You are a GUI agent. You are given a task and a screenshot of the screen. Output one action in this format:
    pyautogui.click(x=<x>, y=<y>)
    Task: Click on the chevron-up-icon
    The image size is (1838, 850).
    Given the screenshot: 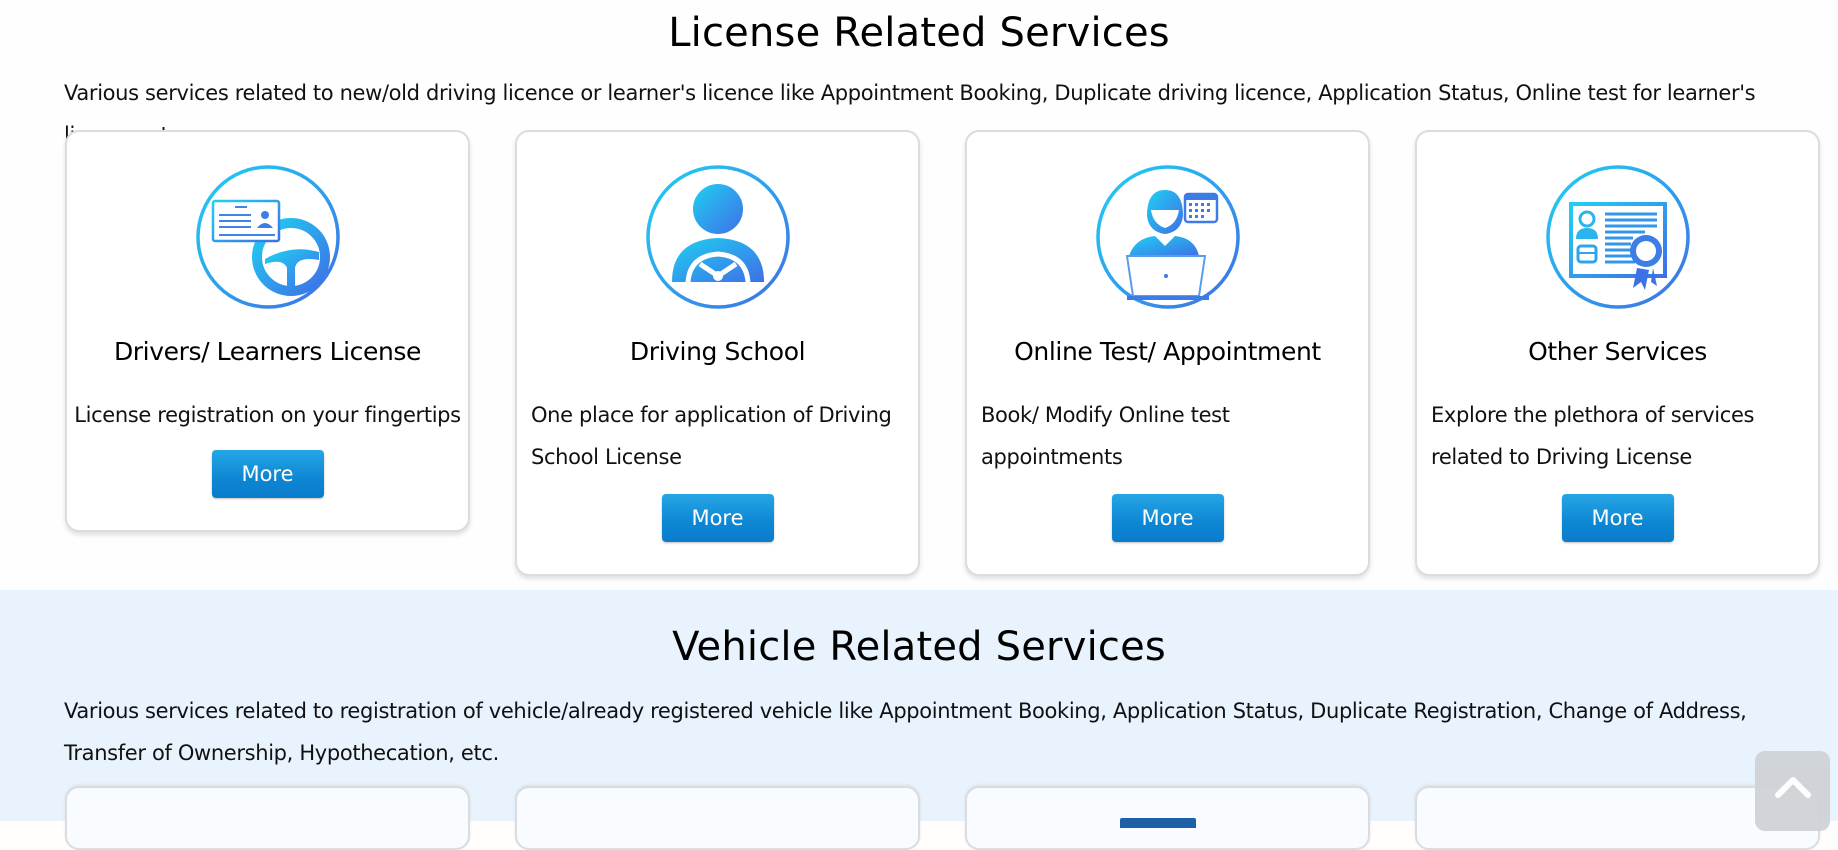 What is the action you would take?
    pyautogui.click(x=1793, y=787)
    